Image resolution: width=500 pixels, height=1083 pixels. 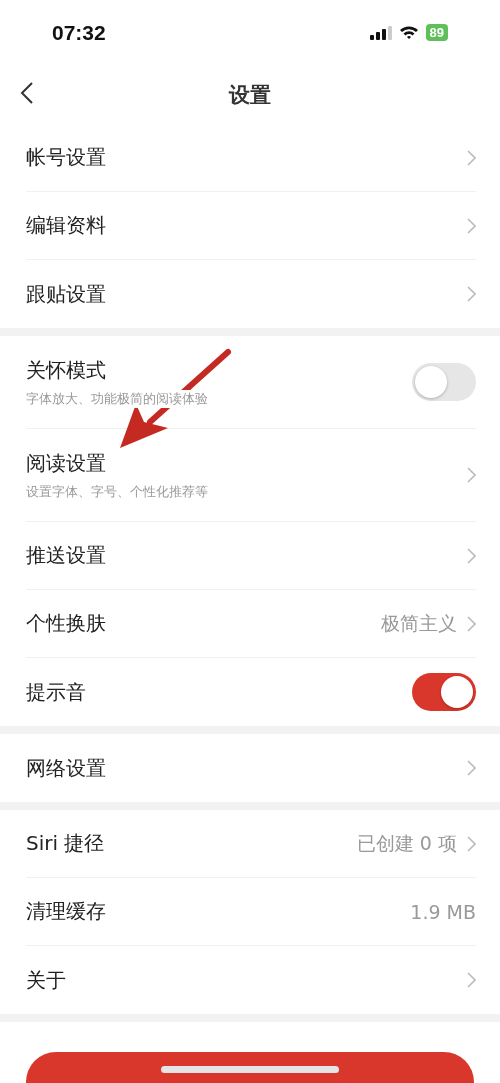 What do you see at coordinates (66, 768) in the screenshot?
I see `row-title: 网络设置` at bounding box center [66, 768].